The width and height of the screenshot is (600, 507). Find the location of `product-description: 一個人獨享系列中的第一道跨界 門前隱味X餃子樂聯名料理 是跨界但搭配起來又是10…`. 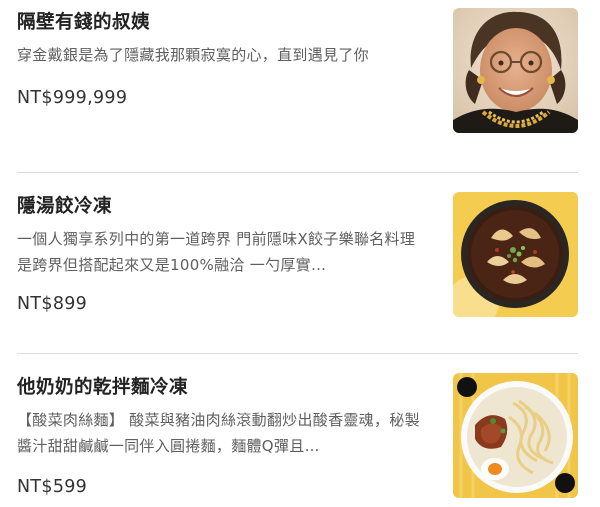

product-description: 一個人獨享系列中的第一道跨界 門前隱味X餃子樂聯名料理 是跨界但搭配起來又是10… is located at coordinates (216, 252).